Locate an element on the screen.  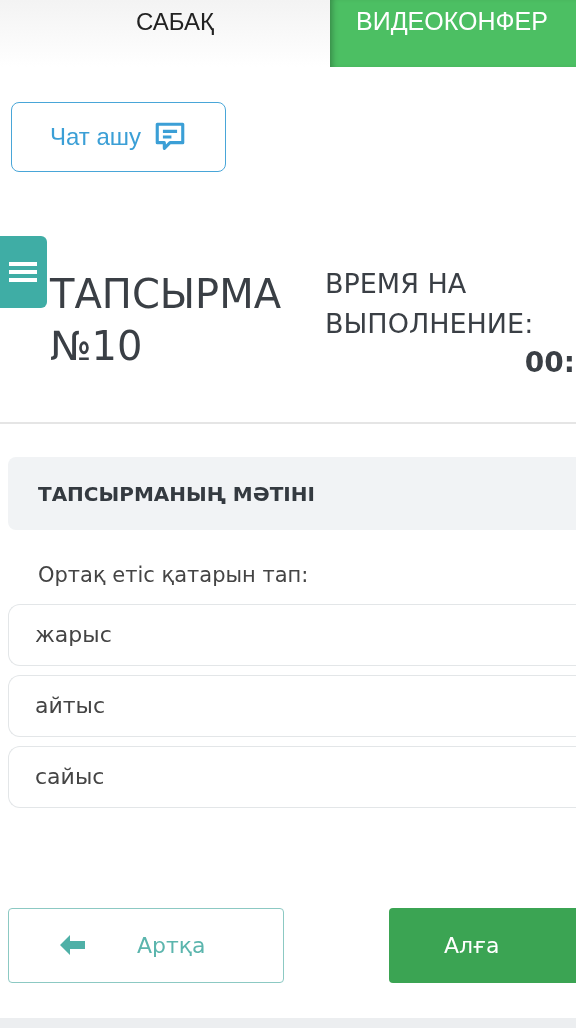
task-title: ТАПСЫРМА №10 is located at coordinates (166, 320).